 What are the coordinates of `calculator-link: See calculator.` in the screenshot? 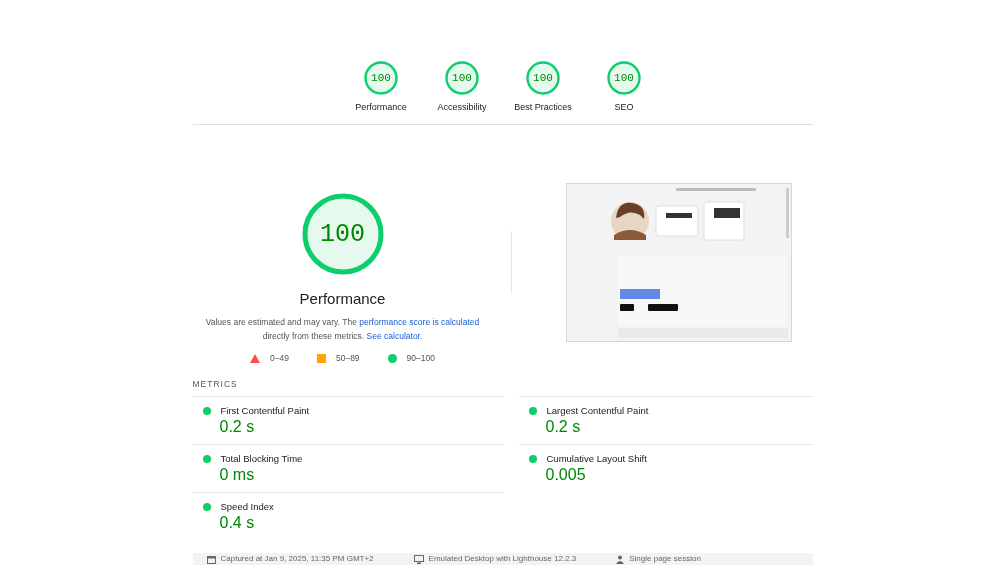 It's located at (394, 336).